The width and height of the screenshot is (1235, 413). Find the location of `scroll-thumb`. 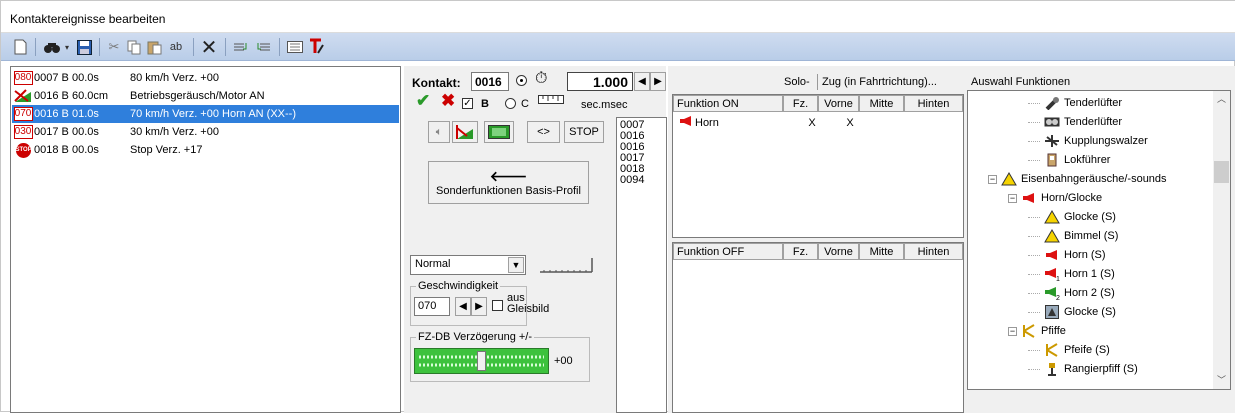

scroll-thumb is located at coordinates (1221, 172).